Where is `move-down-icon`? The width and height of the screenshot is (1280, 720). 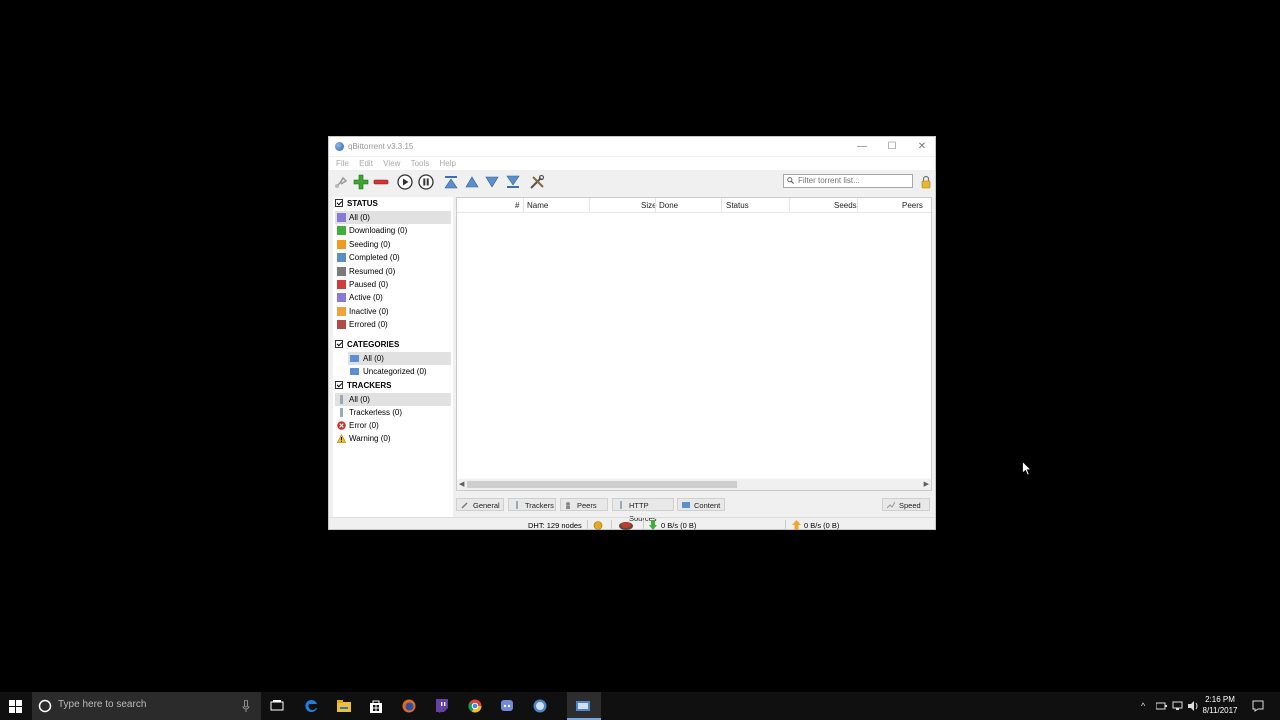 move-down-icon is located at coordinates (492, 182).